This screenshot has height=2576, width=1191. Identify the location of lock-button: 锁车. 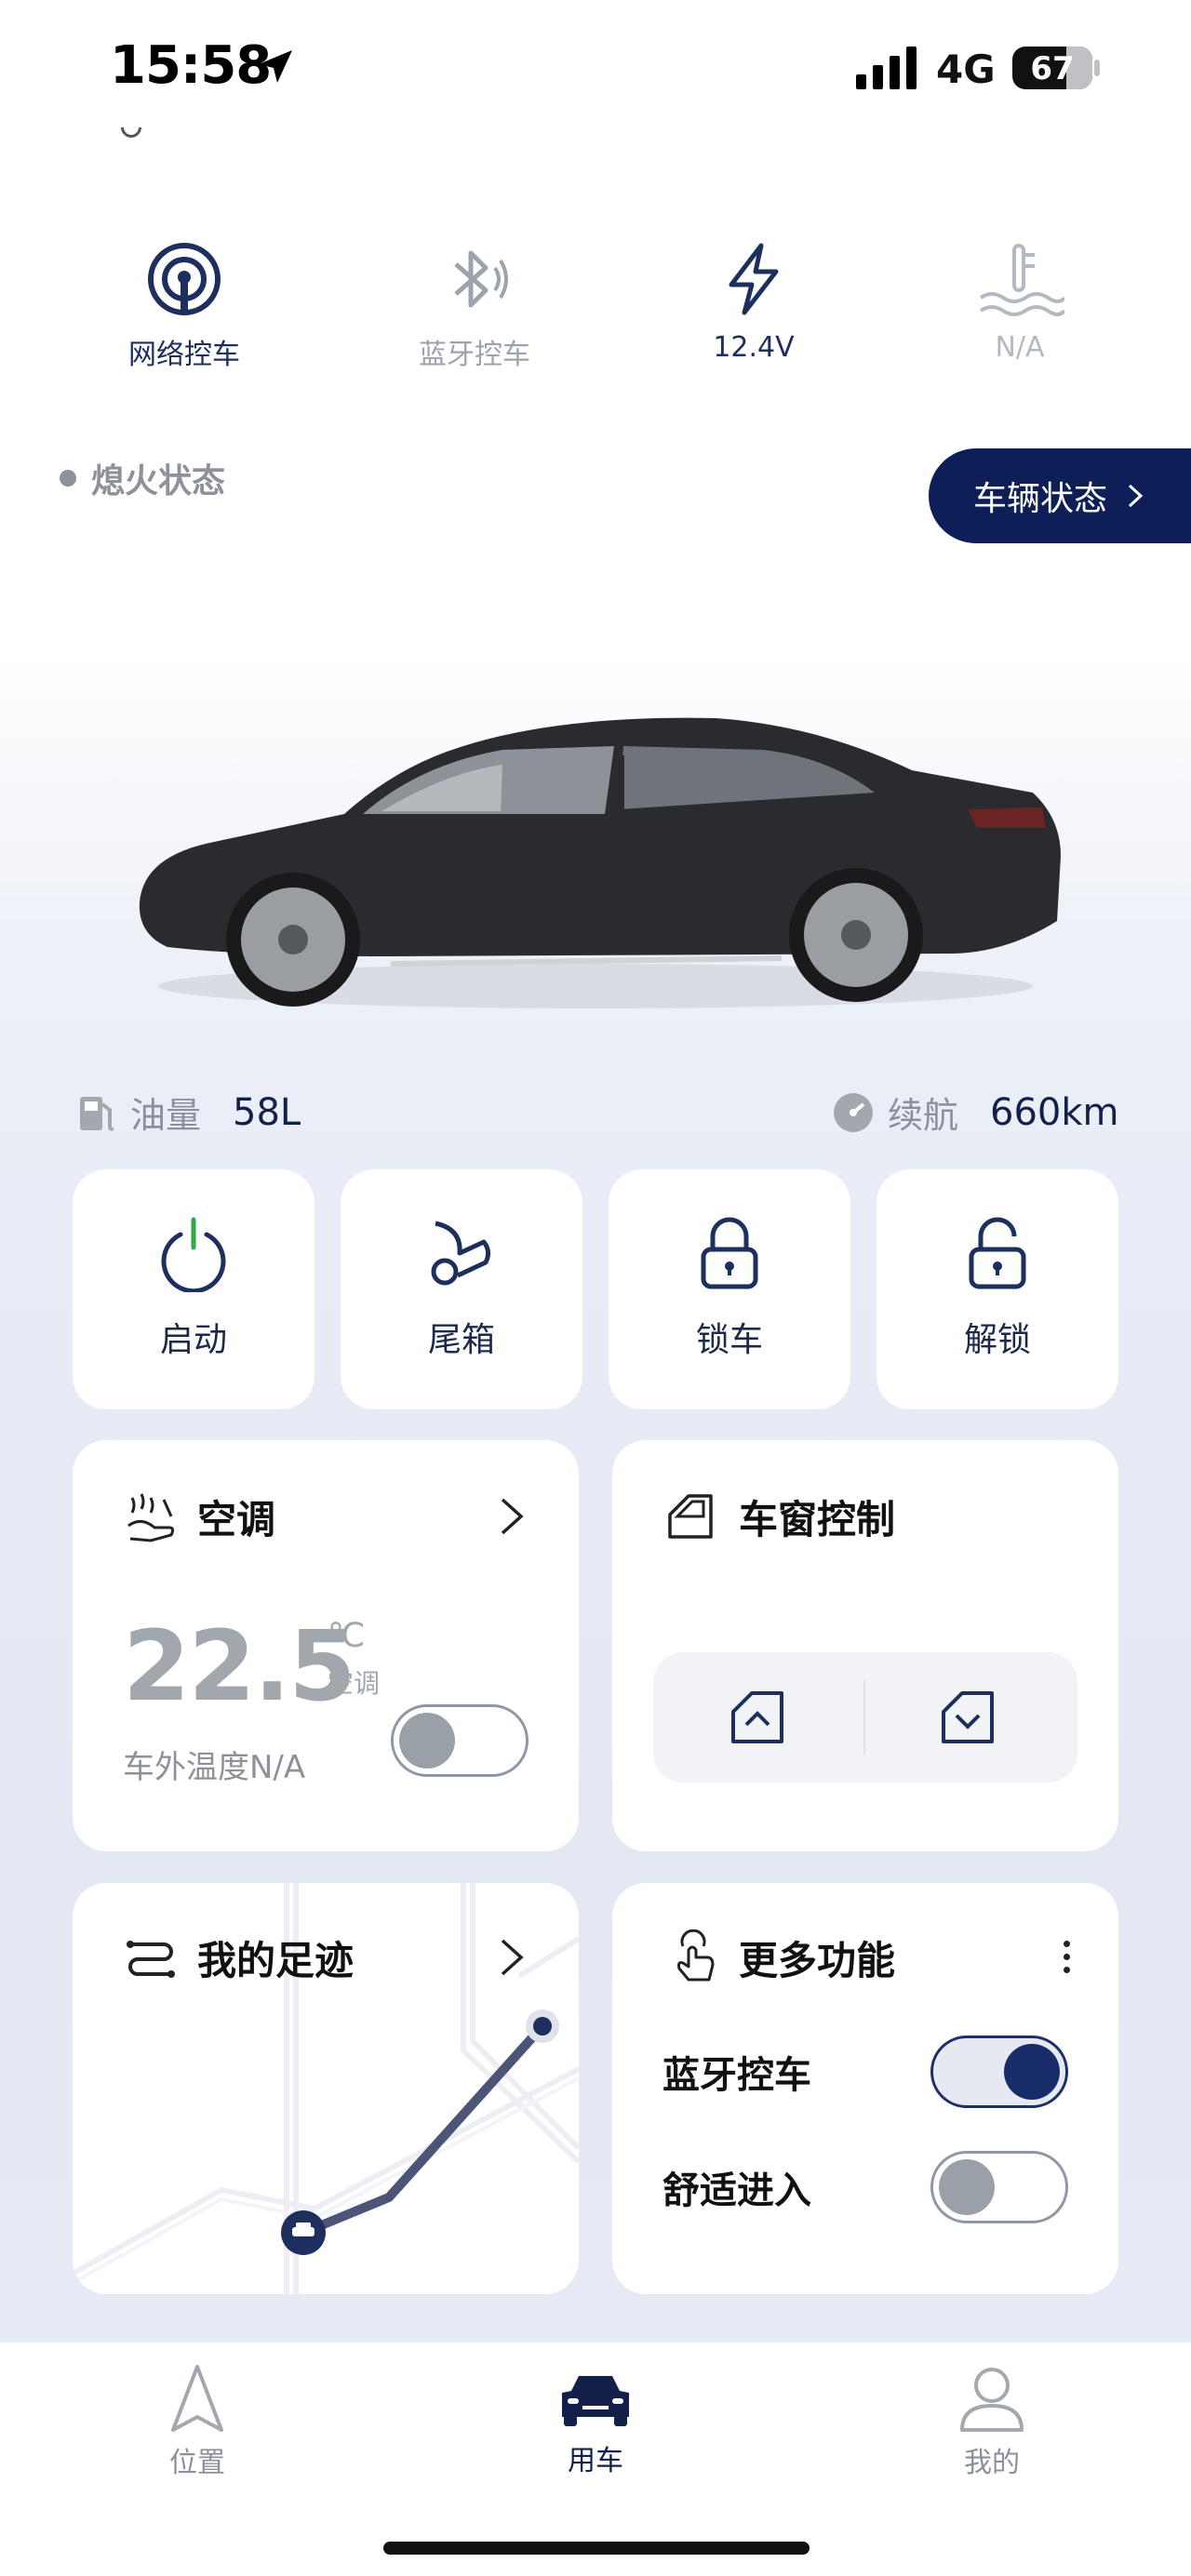
(729, 1289).